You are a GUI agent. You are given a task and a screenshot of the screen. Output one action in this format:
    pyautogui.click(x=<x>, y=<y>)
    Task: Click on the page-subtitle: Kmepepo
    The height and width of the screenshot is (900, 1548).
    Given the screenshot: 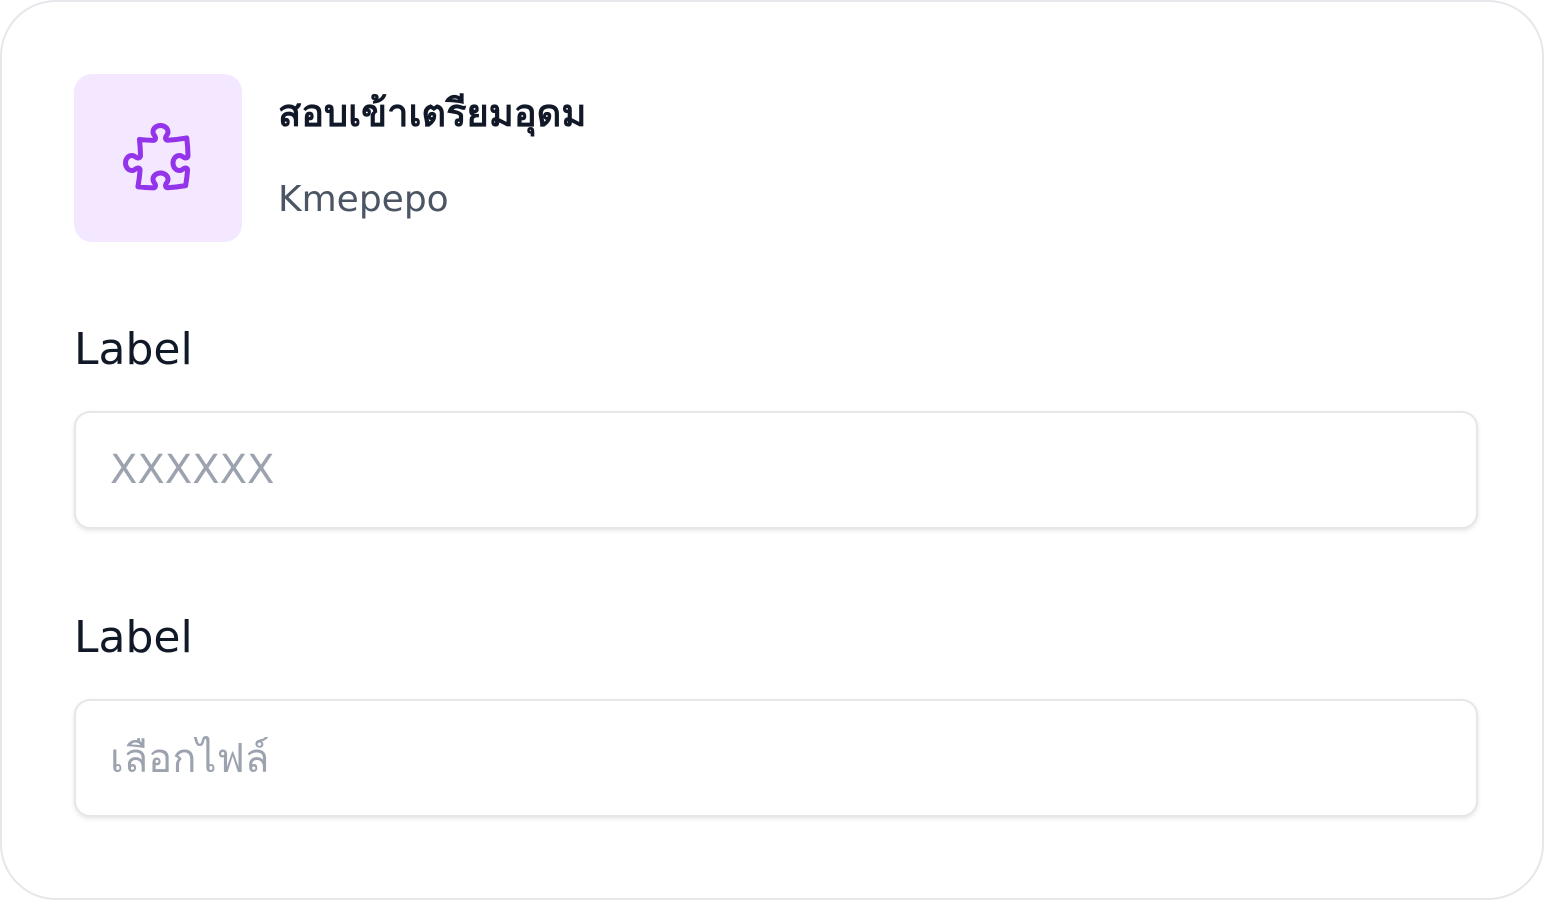 What is the action you would take?
    pyautogui.click(x=363, y=199)
    